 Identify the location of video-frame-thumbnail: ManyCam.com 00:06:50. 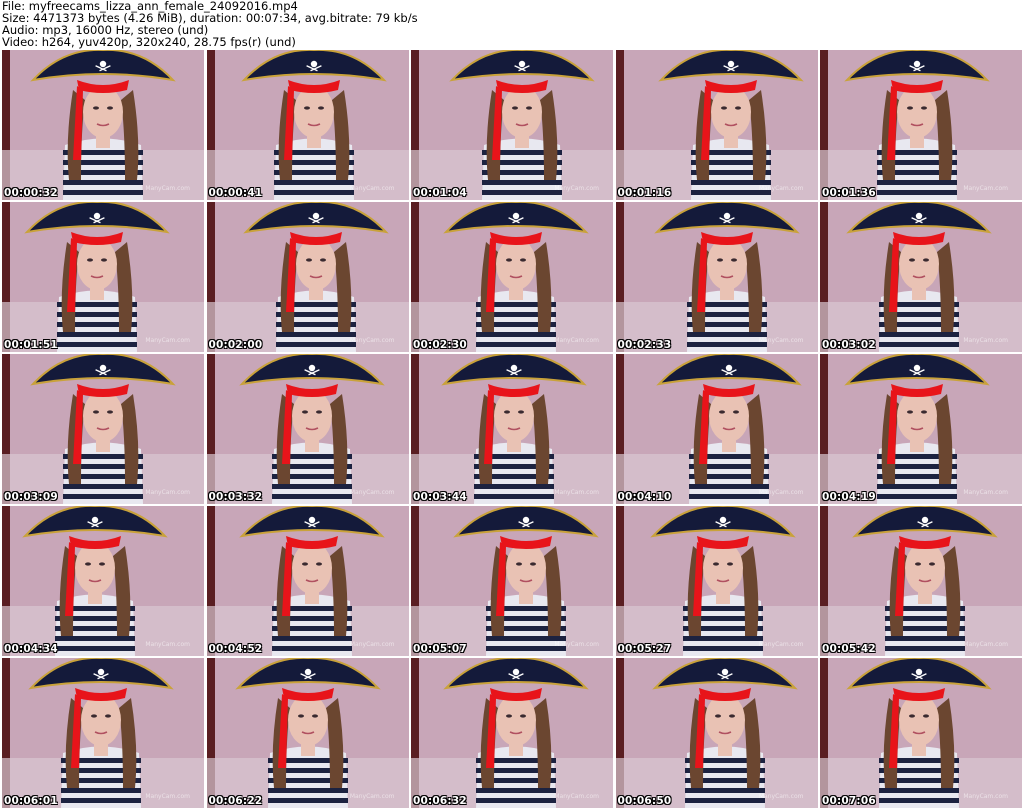
(716, 733).